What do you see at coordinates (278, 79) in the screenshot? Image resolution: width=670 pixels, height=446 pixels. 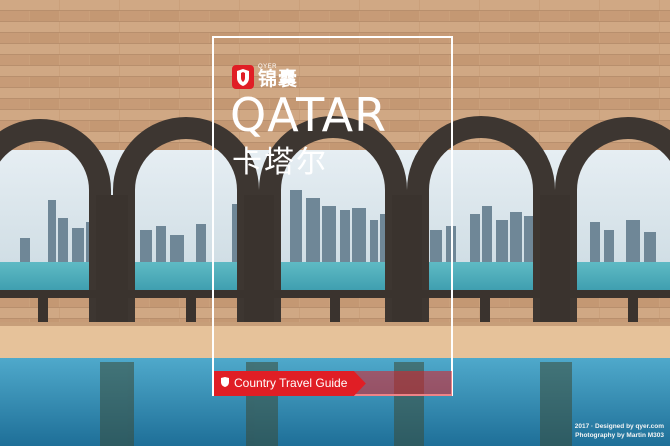 I see `brand-name: 锦囊` at bounding box center [278, 79].